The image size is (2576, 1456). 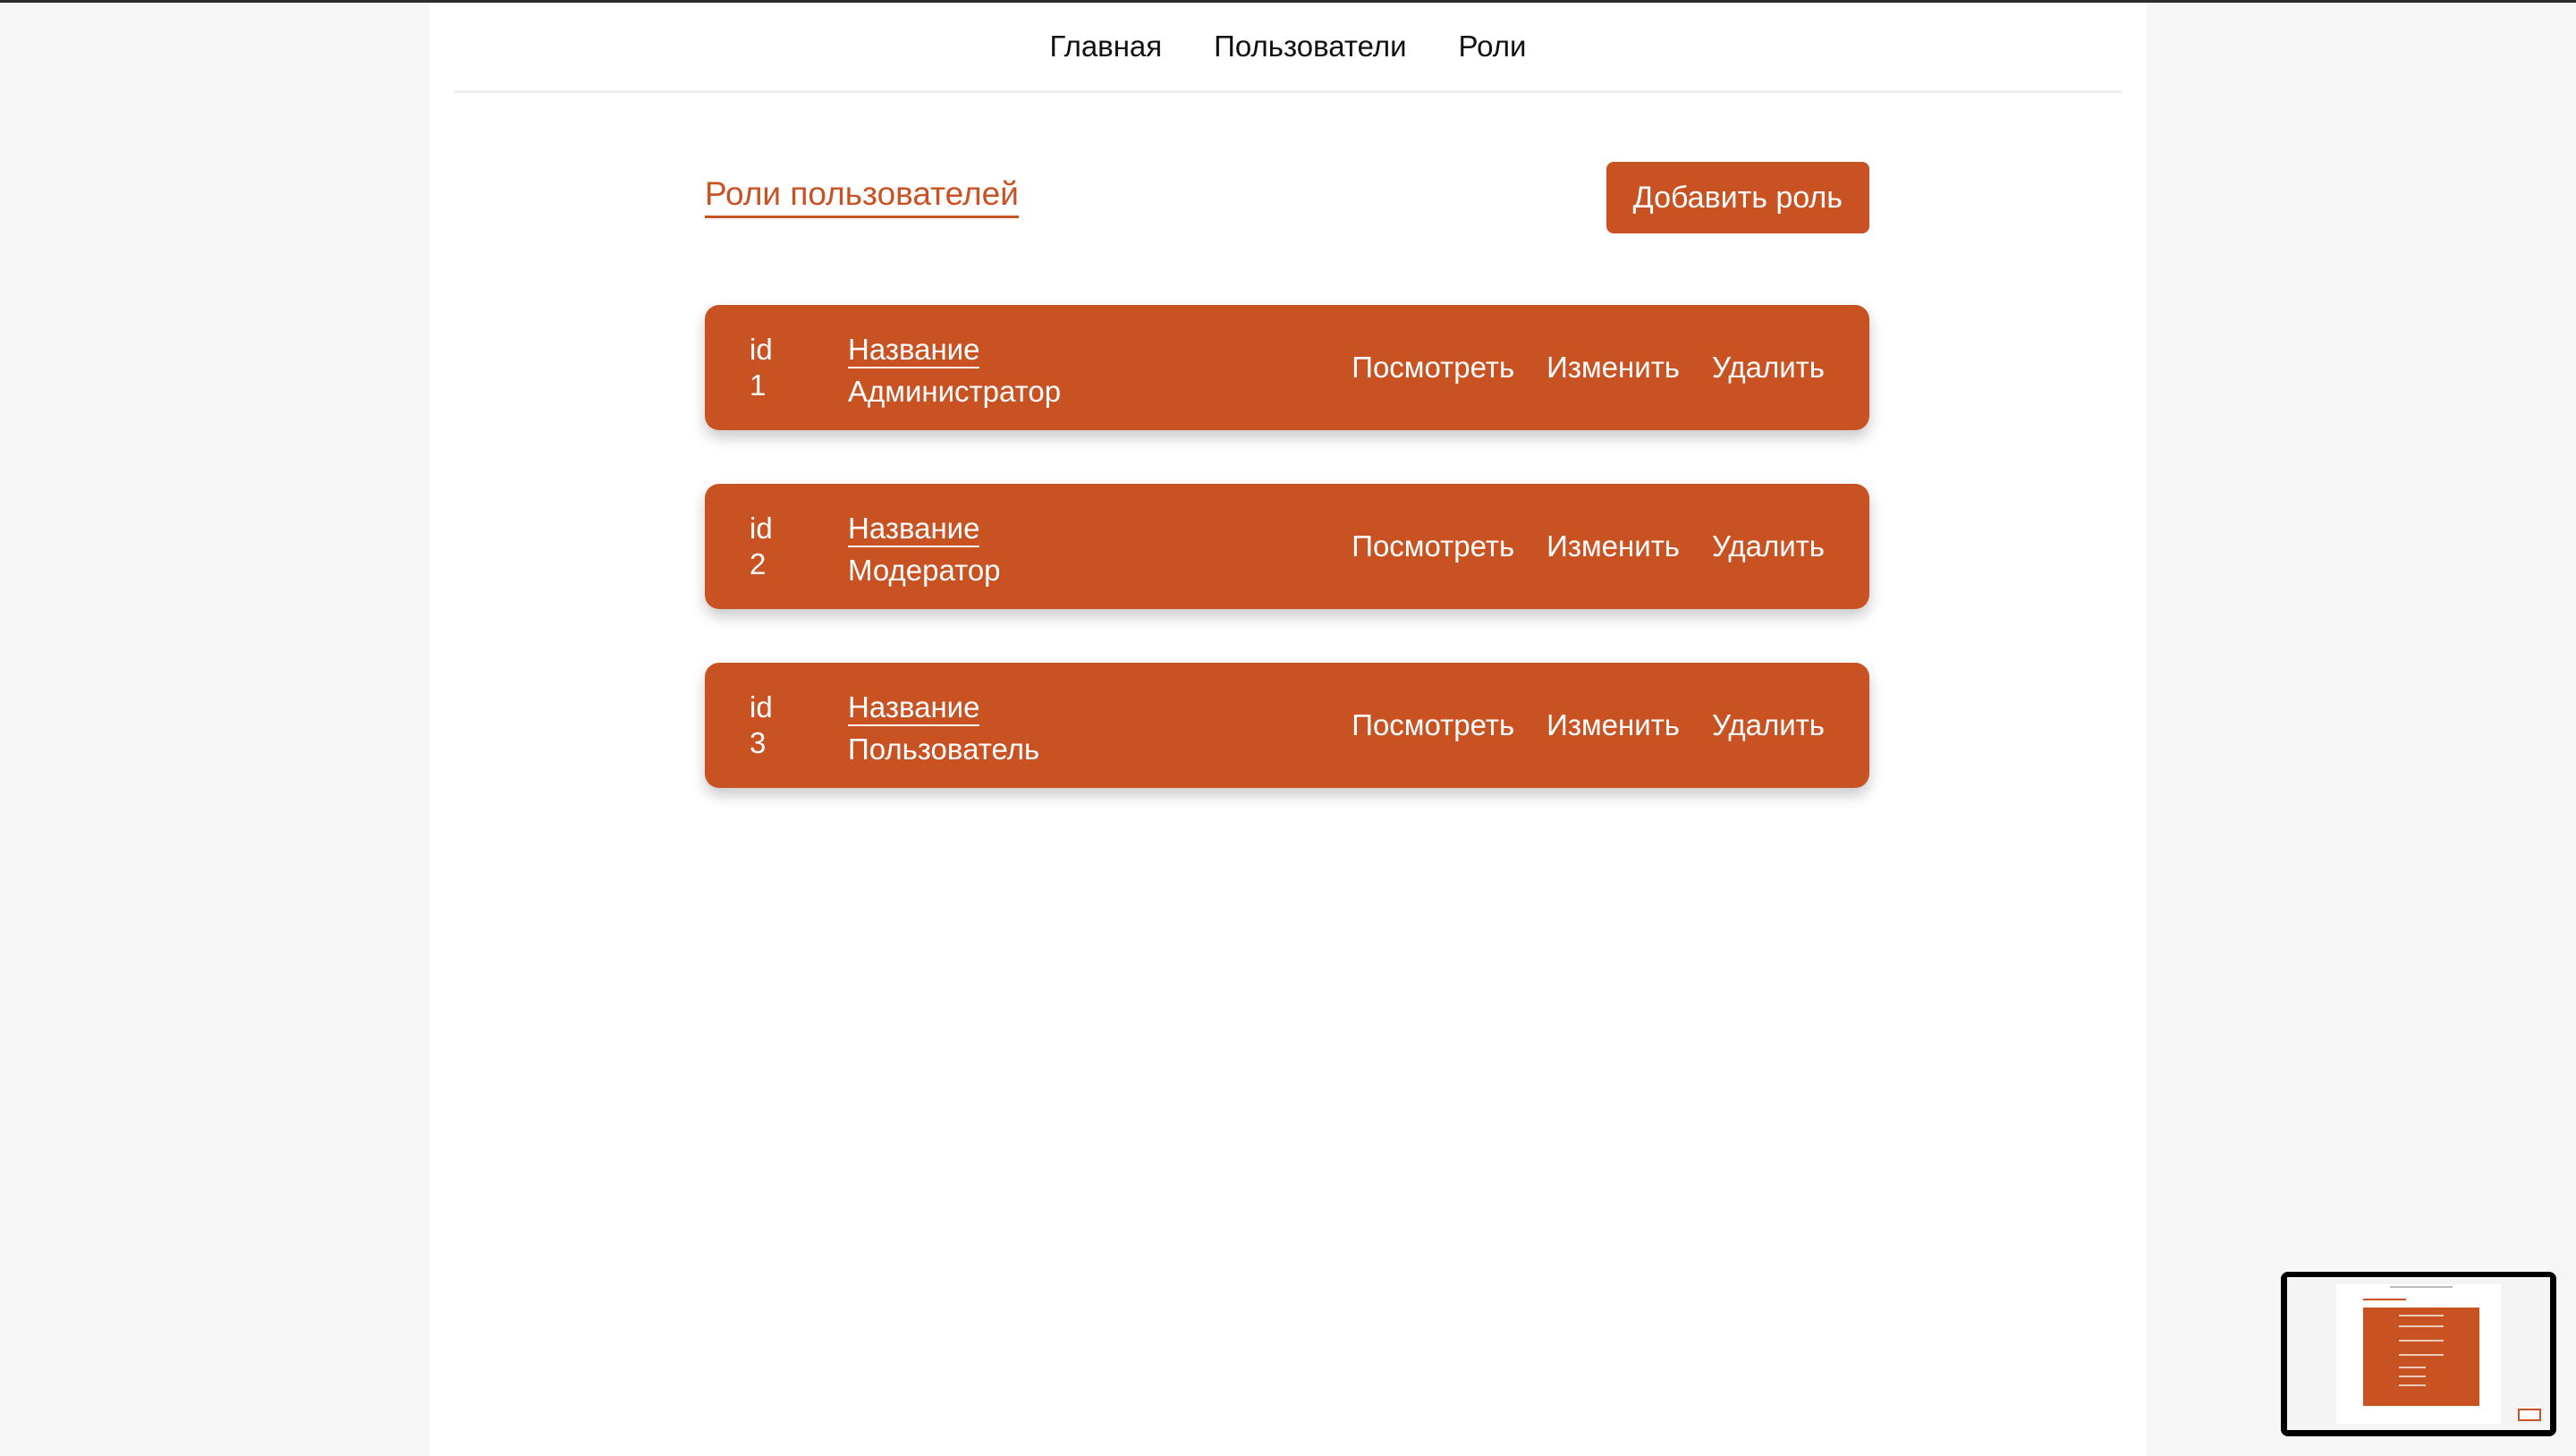 I want to click on page-title: Роли пользователей, so click(x=862, y=196).